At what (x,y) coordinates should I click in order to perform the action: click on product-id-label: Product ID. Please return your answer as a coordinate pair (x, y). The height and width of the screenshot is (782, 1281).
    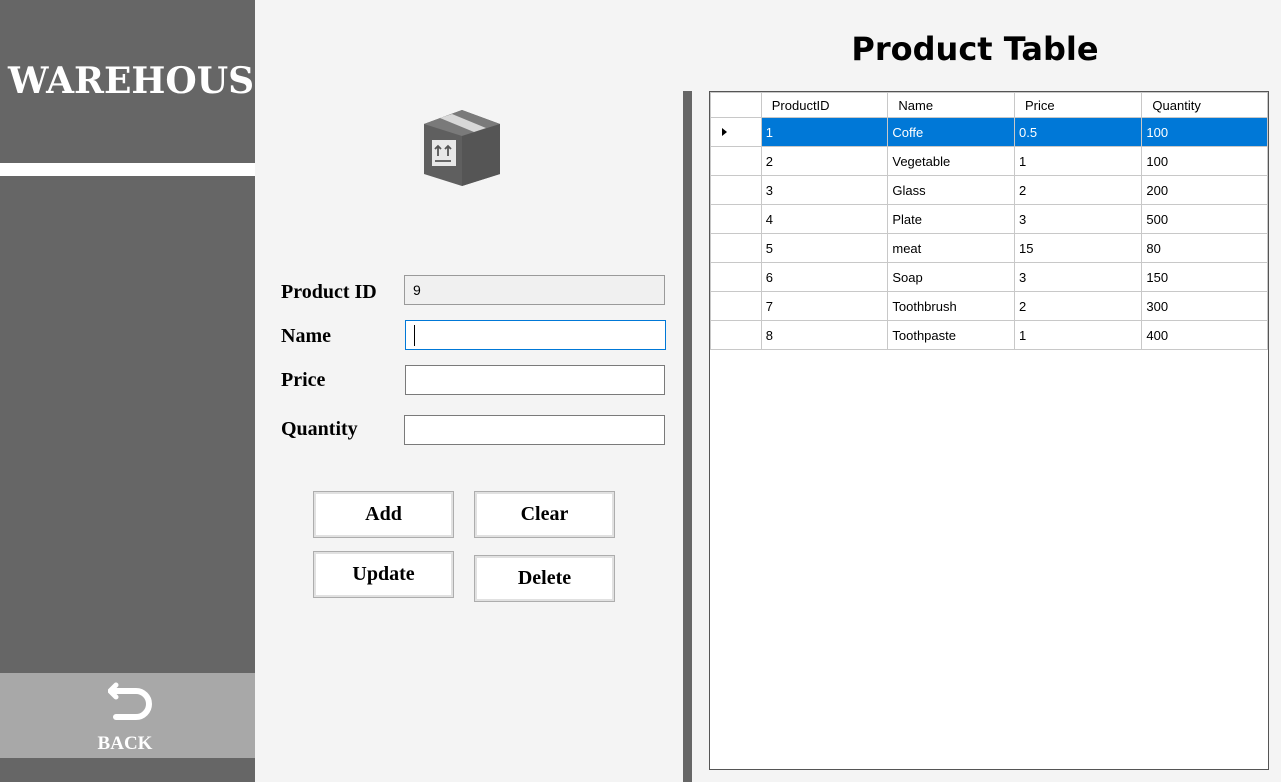
    Looking at the image, I should click on (329, 292).